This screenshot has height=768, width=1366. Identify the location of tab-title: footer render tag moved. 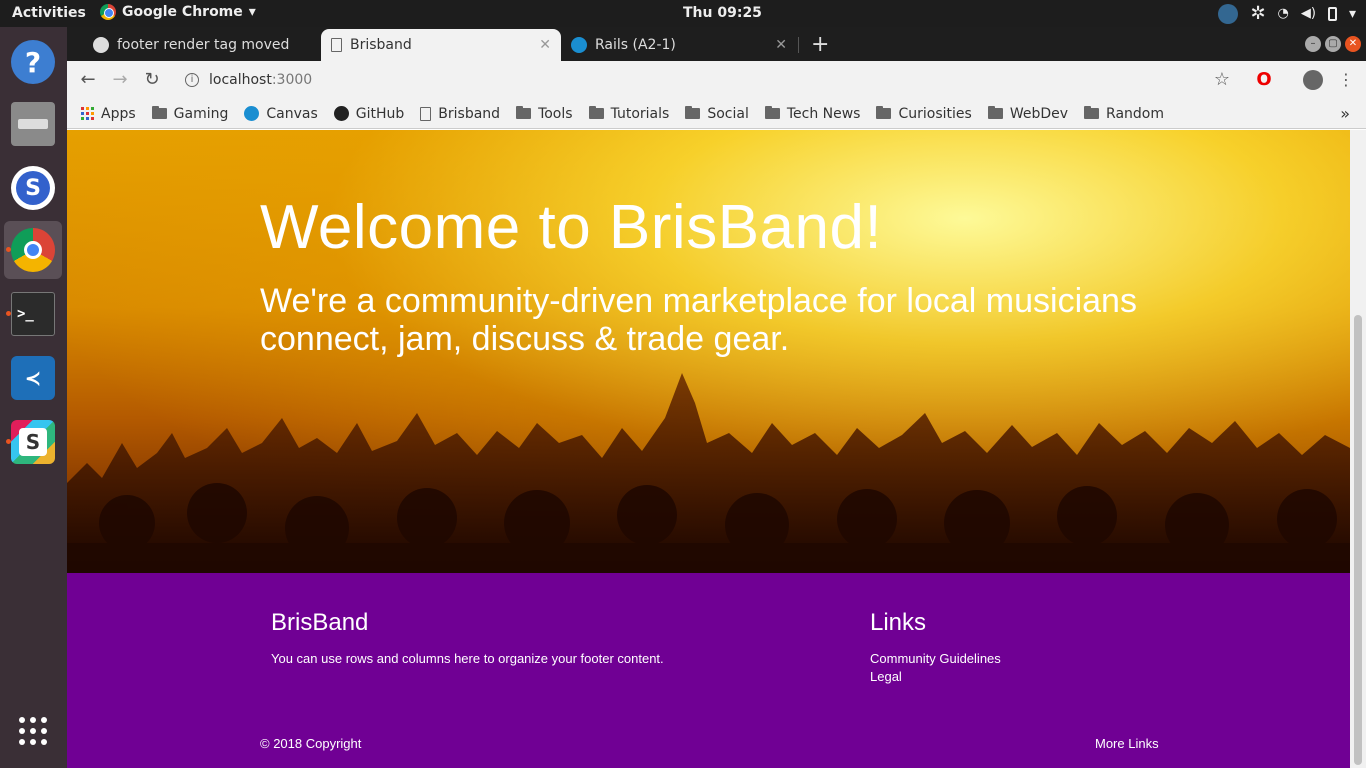
(203, 45).